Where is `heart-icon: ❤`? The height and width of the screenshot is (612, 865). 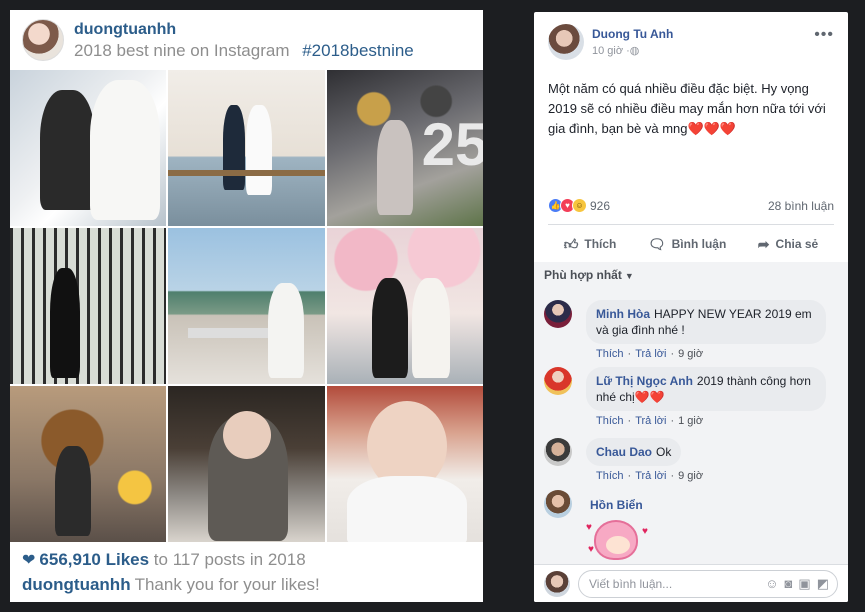
heart-icon: ❤ is located at coordinates (29, 560).